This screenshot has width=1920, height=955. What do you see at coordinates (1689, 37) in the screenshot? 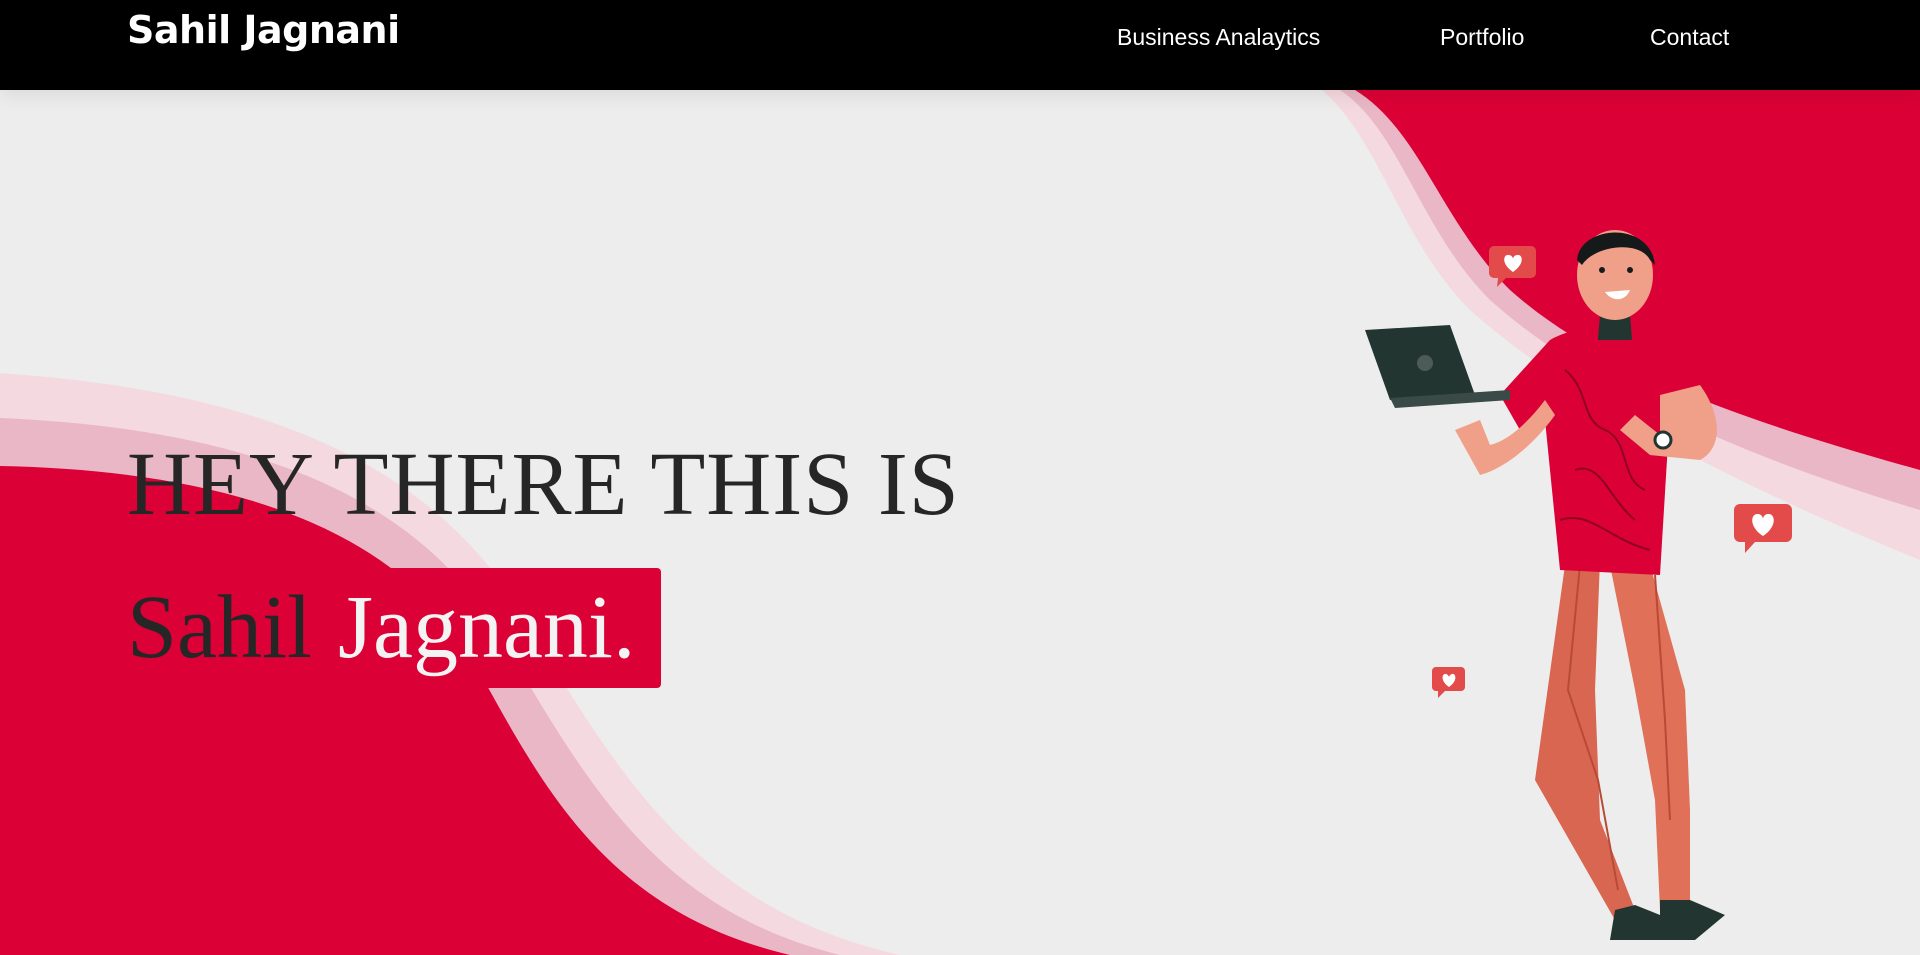
I see `nav-link-contact: Contact` at bounding box center [1689, 37].